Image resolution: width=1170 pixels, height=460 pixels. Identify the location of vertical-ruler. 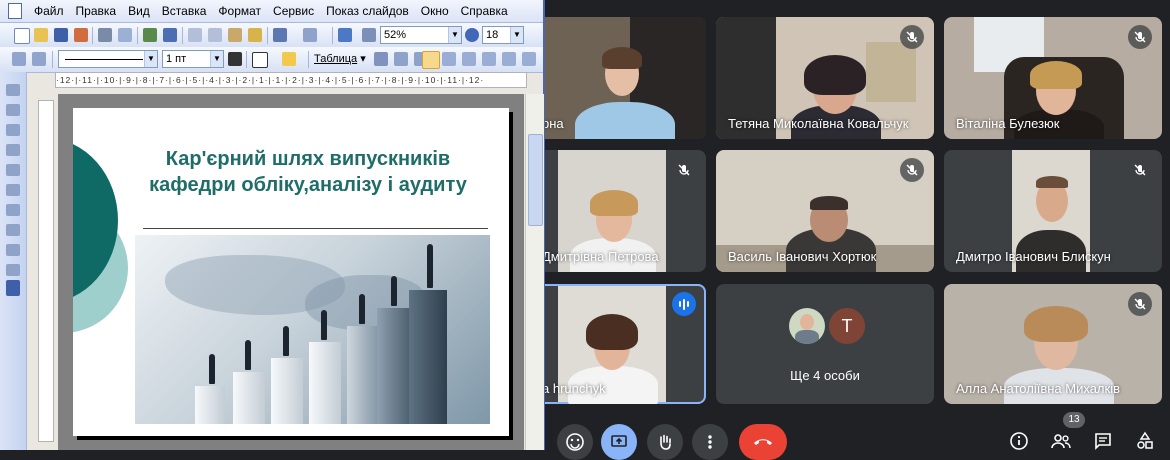
(46, 271).